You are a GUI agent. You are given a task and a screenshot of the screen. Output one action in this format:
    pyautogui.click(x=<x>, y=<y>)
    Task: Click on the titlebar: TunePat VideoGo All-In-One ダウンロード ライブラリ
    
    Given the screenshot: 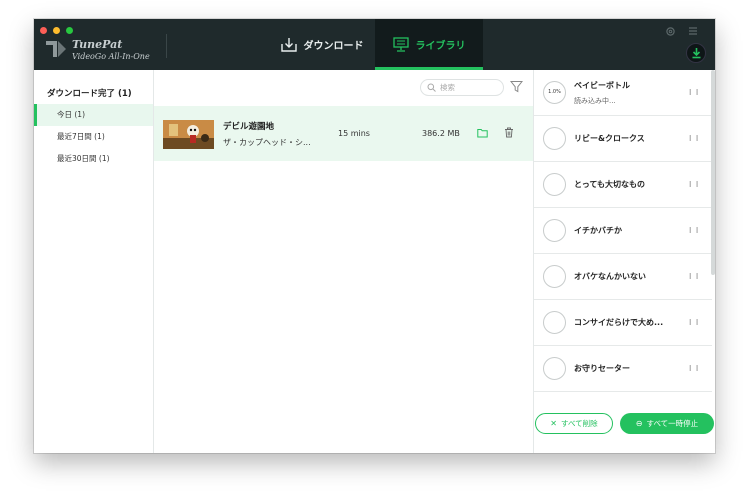 What is the action you would take?
    pyautogui.click(x=374, y=44)
    